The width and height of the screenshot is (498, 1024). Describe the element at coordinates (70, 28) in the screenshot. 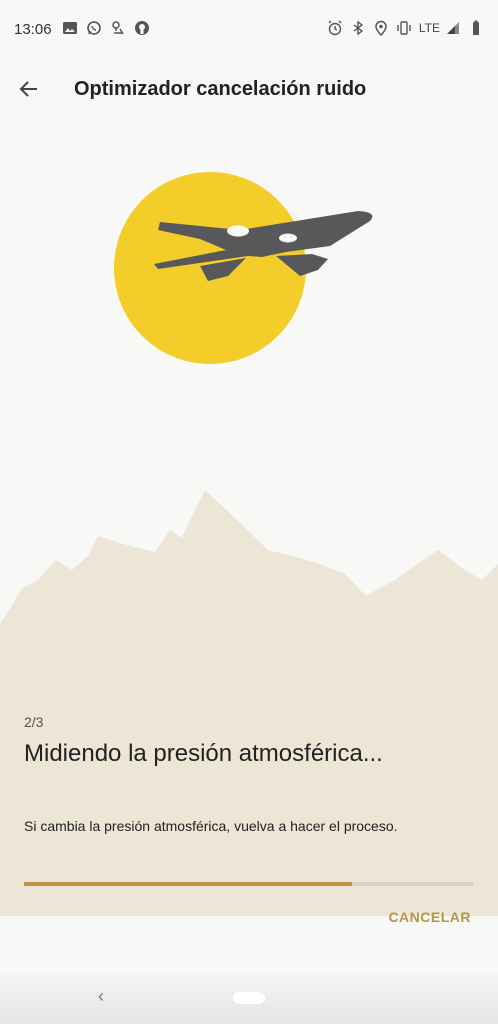

I see `image-icon` at that location.